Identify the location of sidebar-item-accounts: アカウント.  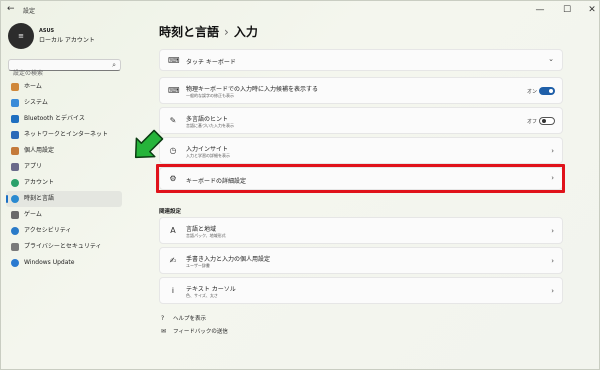
(64, 183).